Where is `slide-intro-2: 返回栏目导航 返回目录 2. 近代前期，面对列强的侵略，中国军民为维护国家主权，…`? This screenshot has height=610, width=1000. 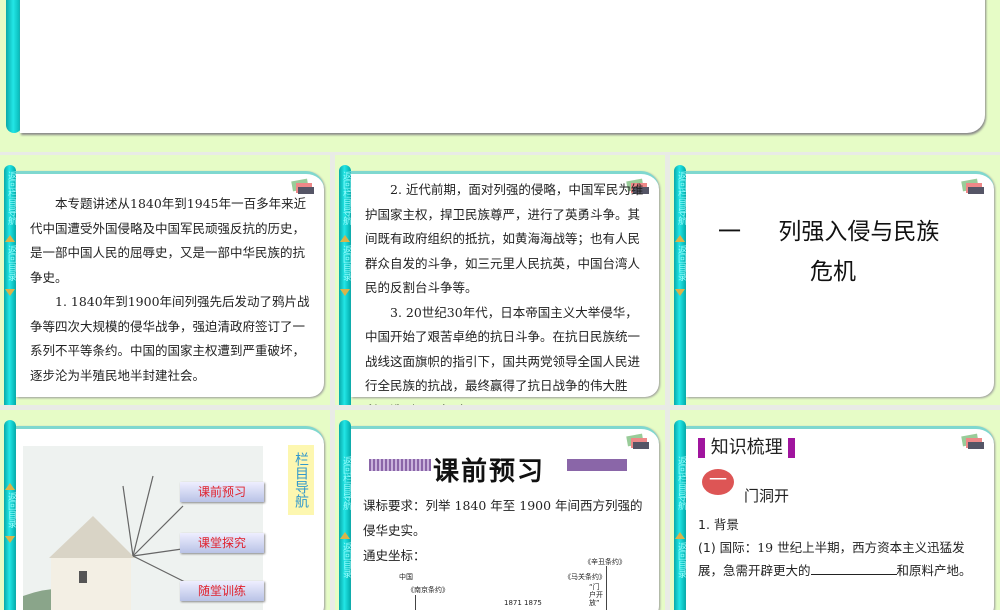 slide-intro-2: 返回栏目导航 返回目录 2. 近代前期，面对列强的侵略，中国军民为维护国家主权，… is located at coordinates (500, 280).